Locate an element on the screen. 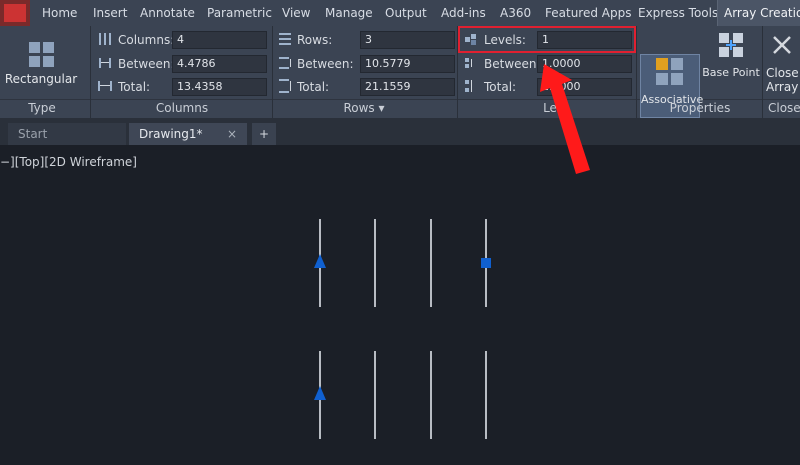 This screenshot has height=465, width=800. columns-total-label: Total: is located at coordinates (134, 87).